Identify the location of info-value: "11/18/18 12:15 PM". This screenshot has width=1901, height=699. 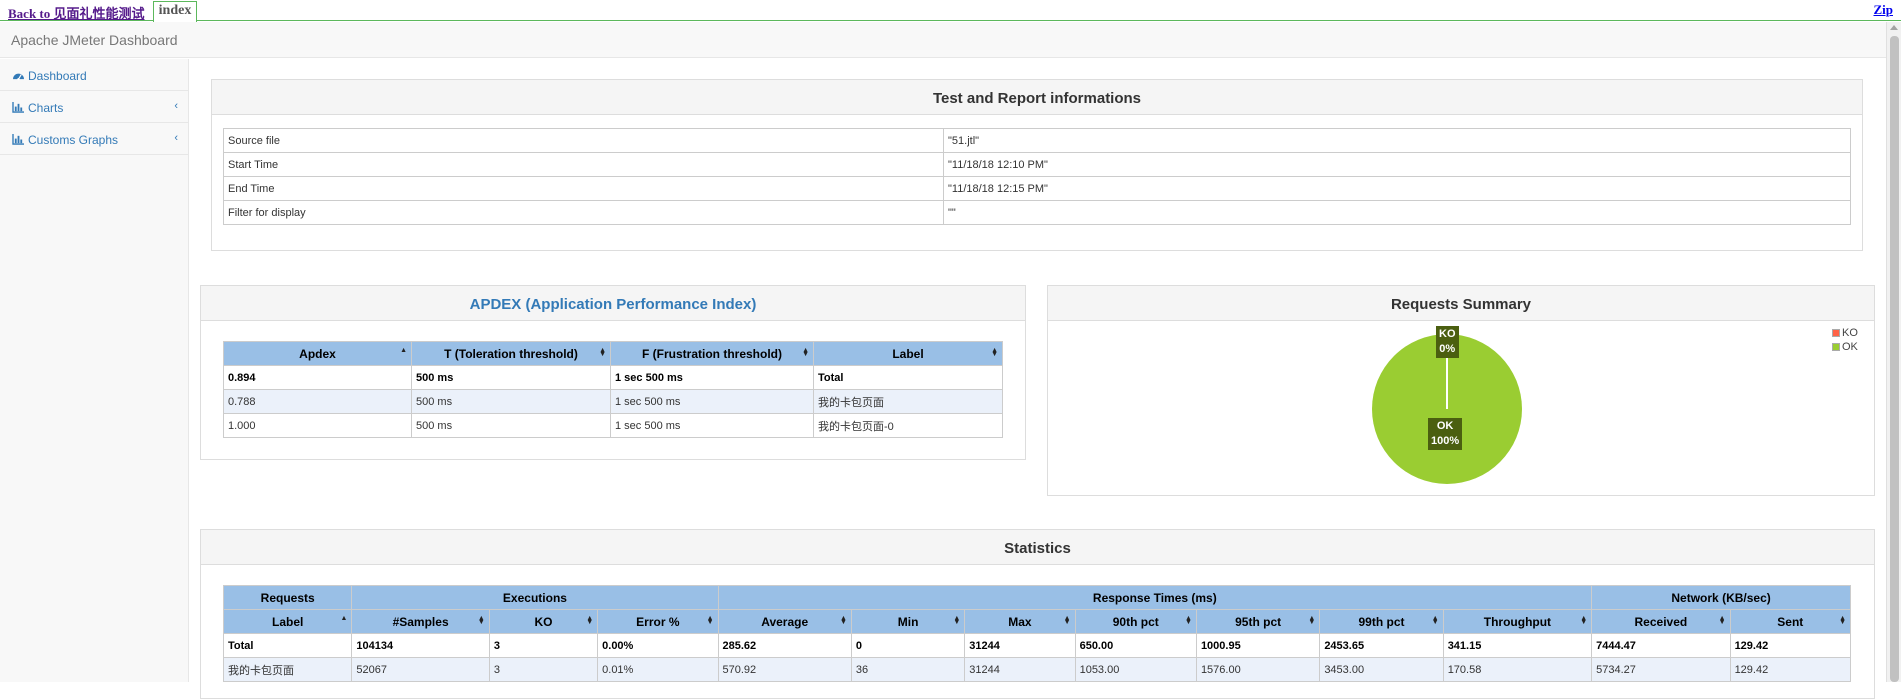
(1397, 188).